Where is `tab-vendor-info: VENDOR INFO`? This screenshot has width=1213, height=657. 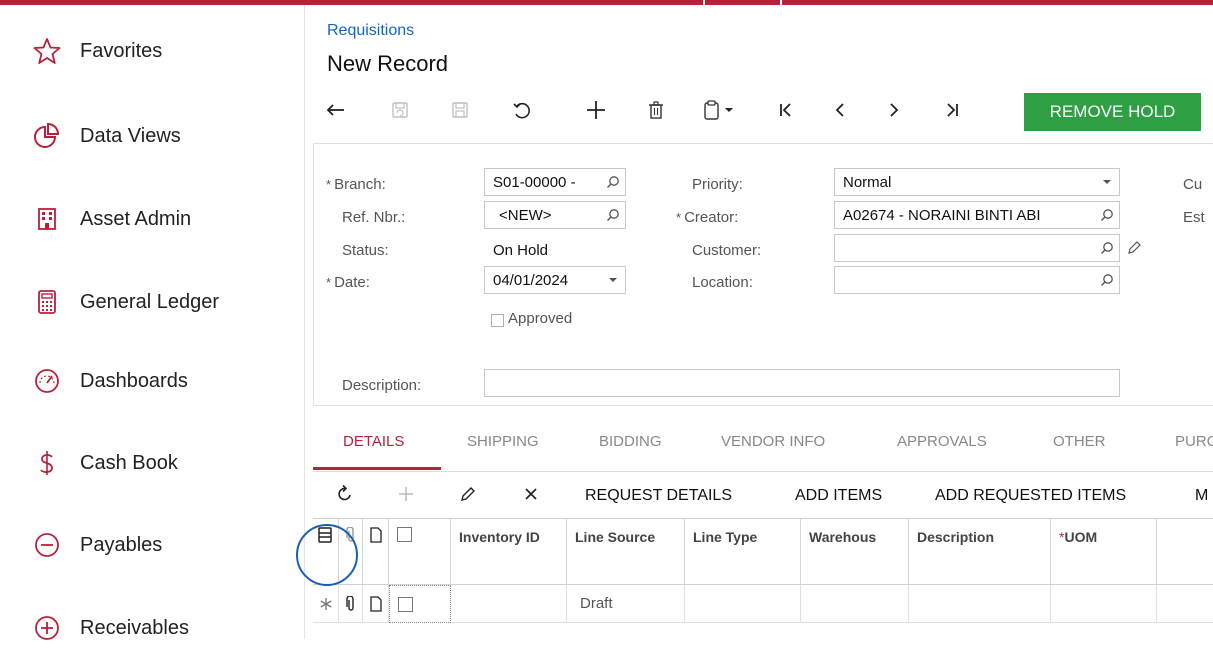
tab-vendor-info: VENDOR INFO is located at coordinates (773, 441).